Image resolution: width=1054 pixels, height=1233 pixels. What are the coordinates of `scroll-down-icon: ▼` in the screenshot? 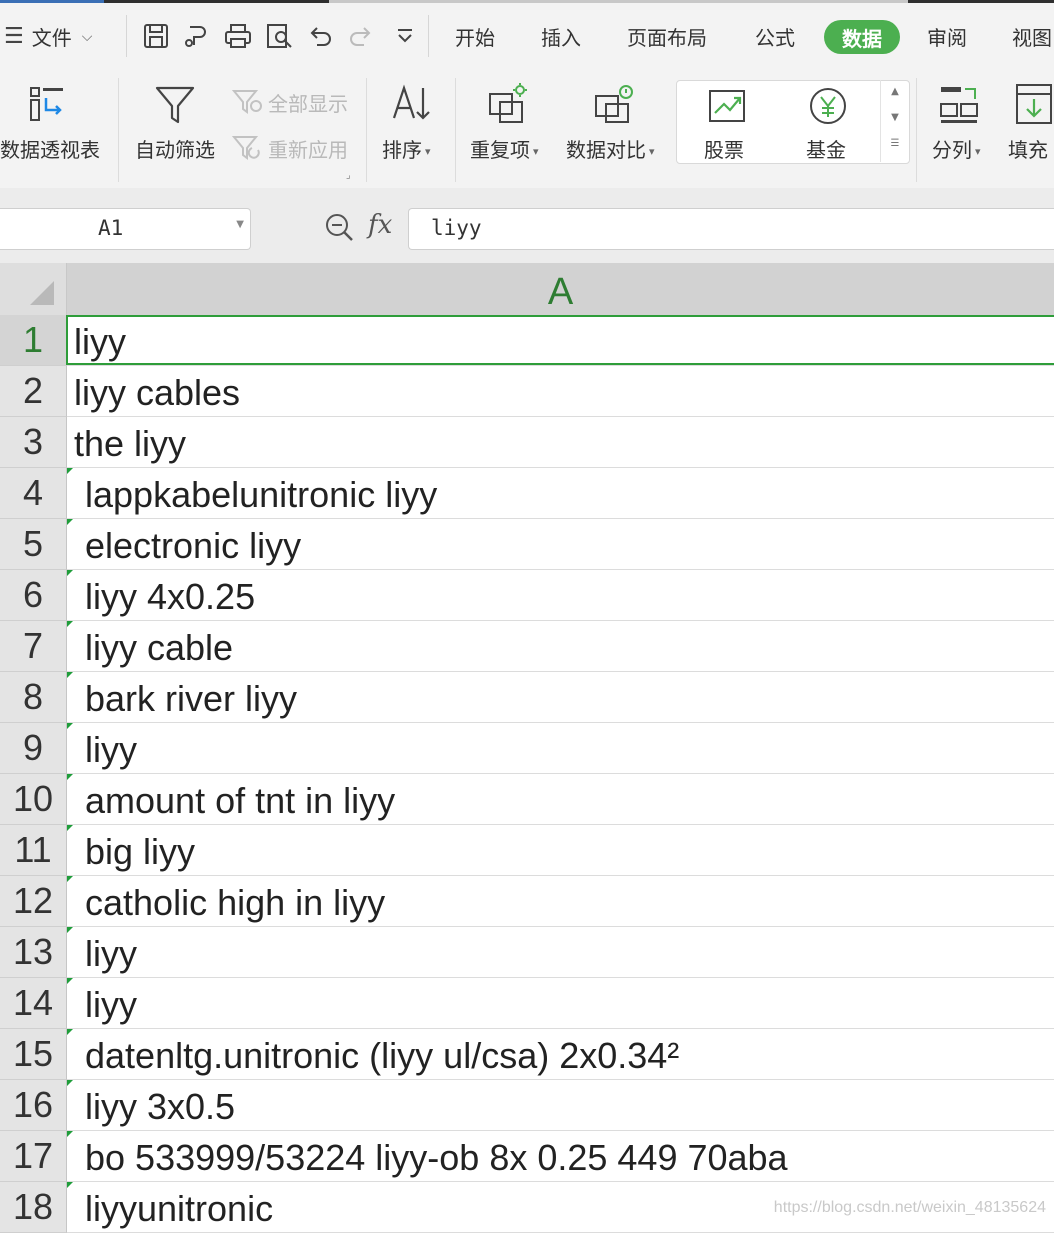 It's located at (895, 117).